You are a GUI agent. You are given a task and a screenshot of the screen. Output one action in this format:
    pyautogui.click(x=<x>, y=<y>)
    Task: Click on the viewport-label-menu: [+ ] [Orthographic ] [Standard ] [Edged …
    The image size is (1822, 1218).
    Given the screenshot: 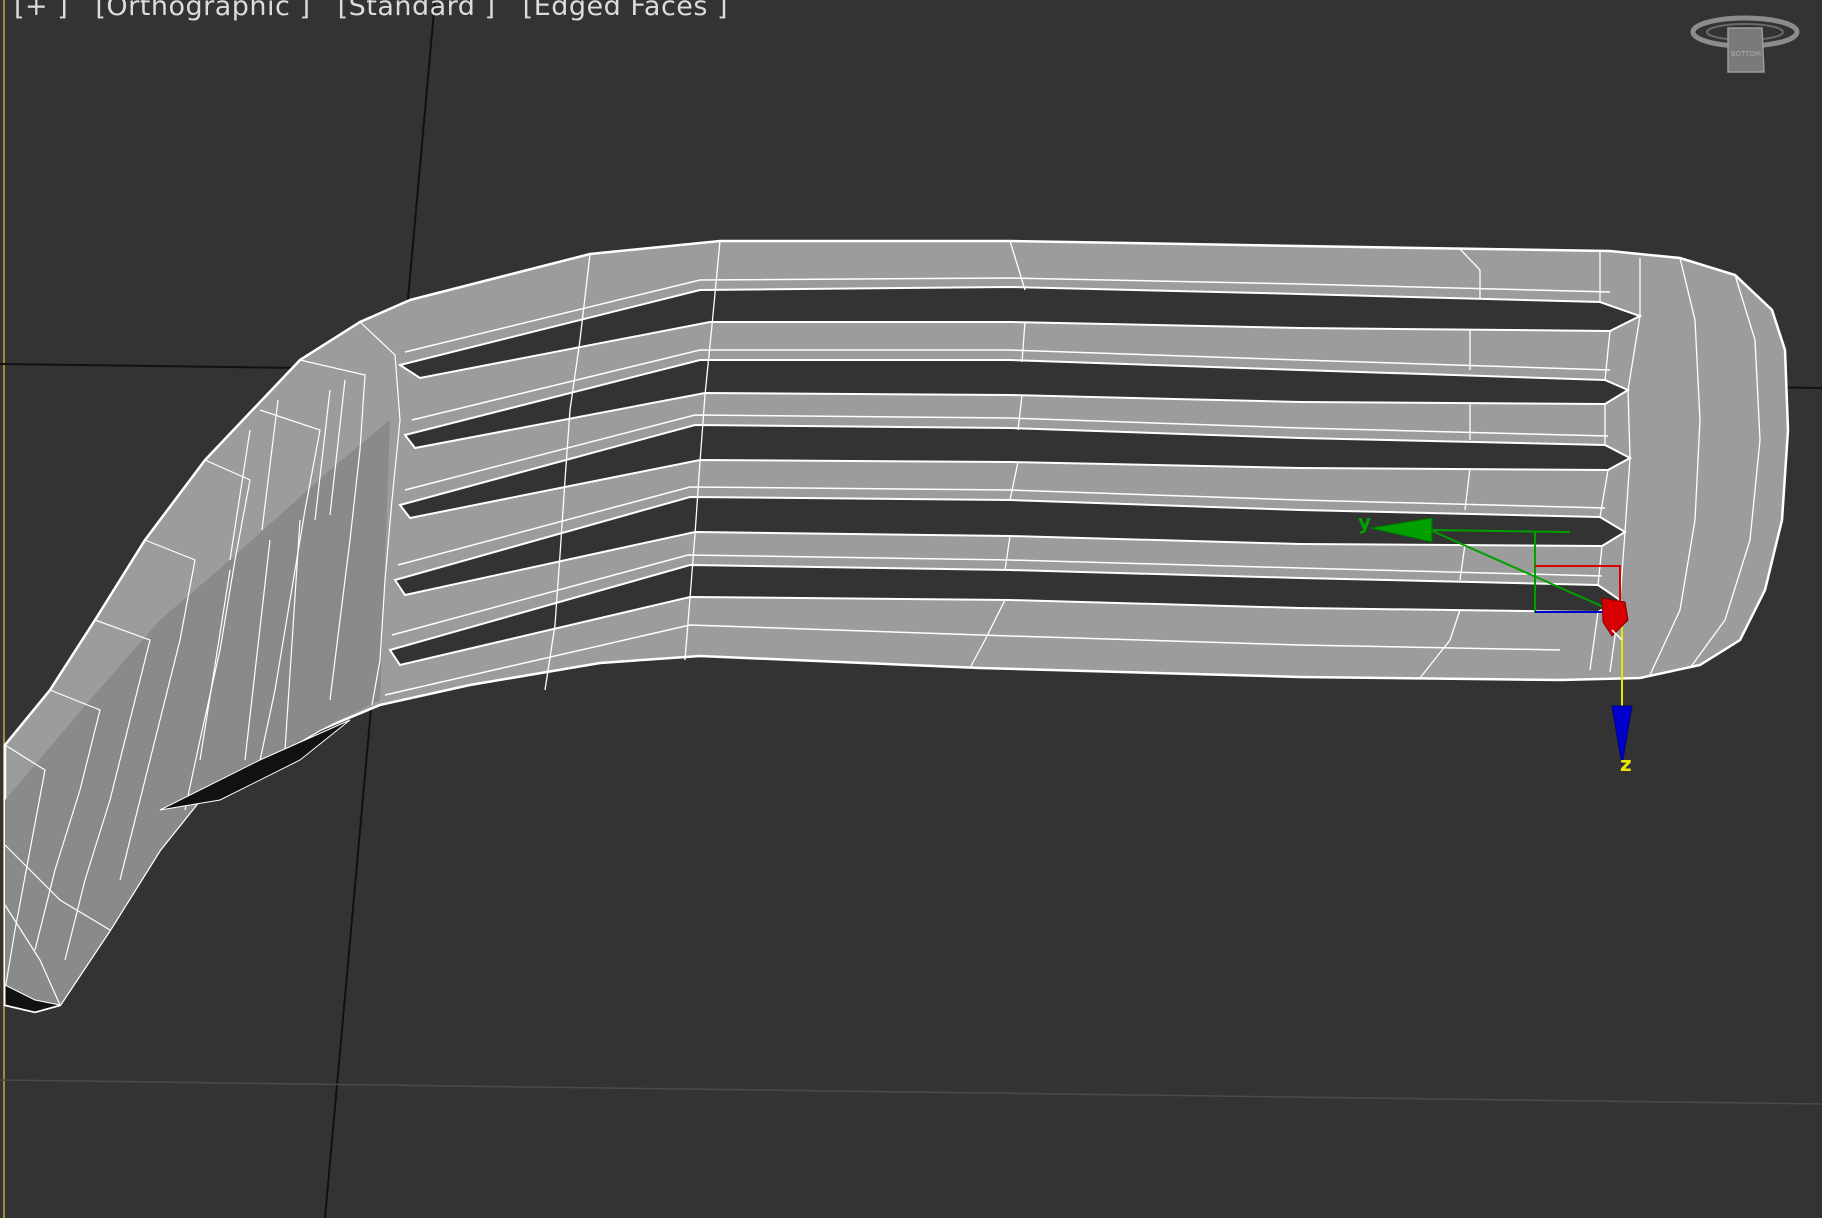 What is the action you would take?
    pyautogui.click(x=380, y=11)
    